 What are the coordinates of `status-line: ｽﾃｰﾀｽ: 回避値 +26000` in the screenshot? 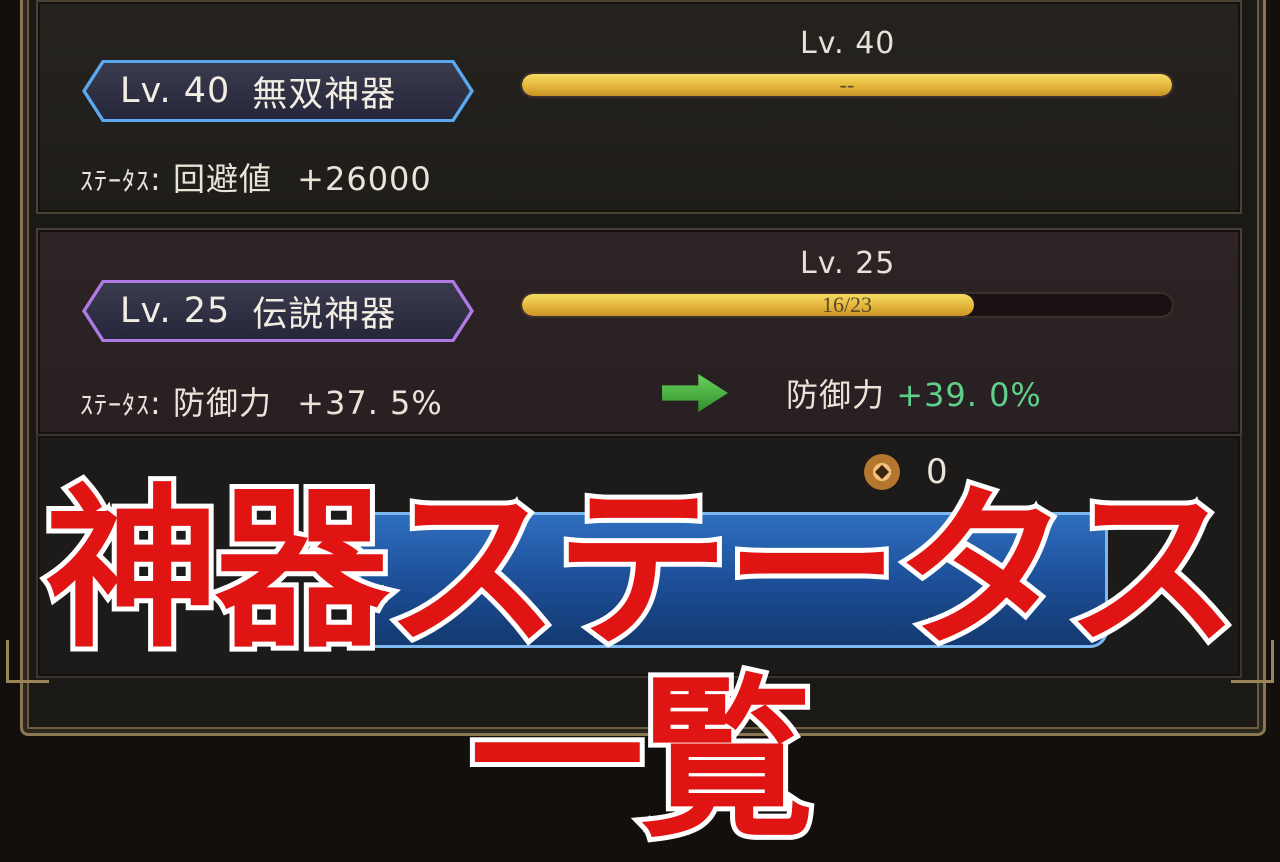 It's located at (256, 179).